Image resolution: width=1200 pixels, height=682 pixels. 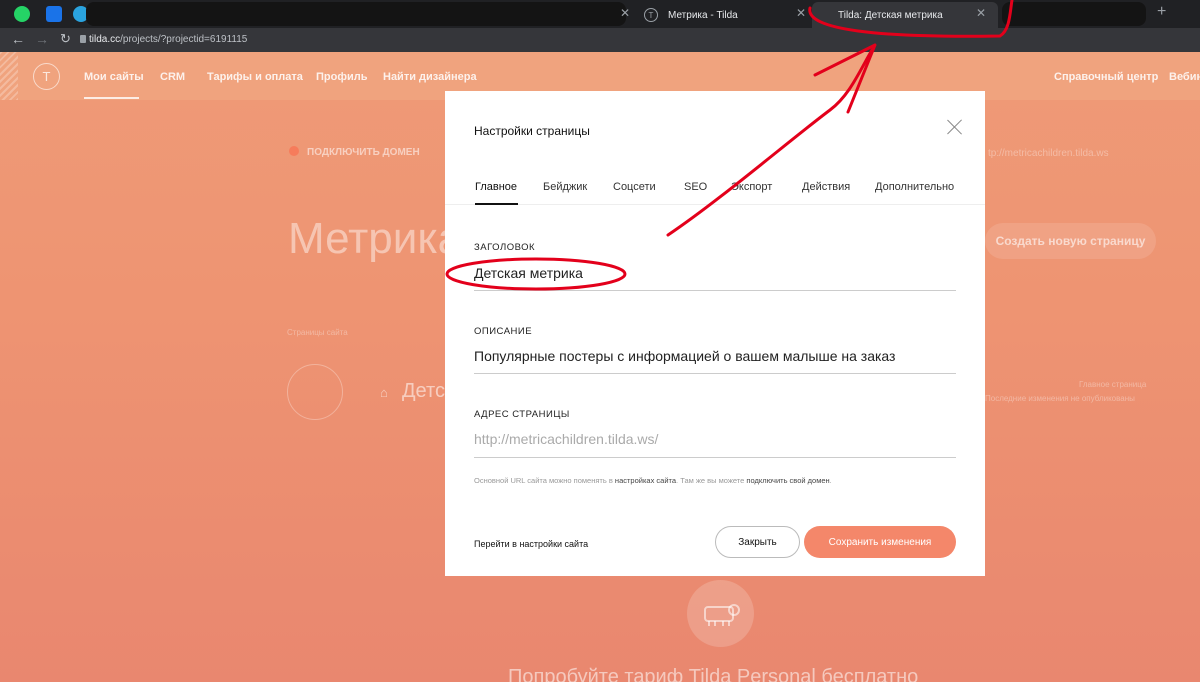 I want to click on nav-find-designer: Найти дизайнера, so click(x=430, y=77).